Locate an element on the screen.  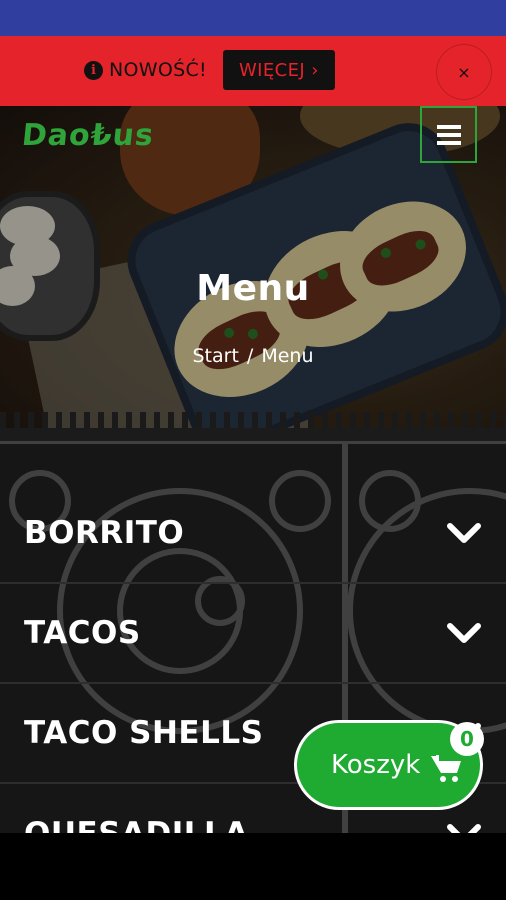
category-label: QUESADILLA is located at coordinates (136, 824).